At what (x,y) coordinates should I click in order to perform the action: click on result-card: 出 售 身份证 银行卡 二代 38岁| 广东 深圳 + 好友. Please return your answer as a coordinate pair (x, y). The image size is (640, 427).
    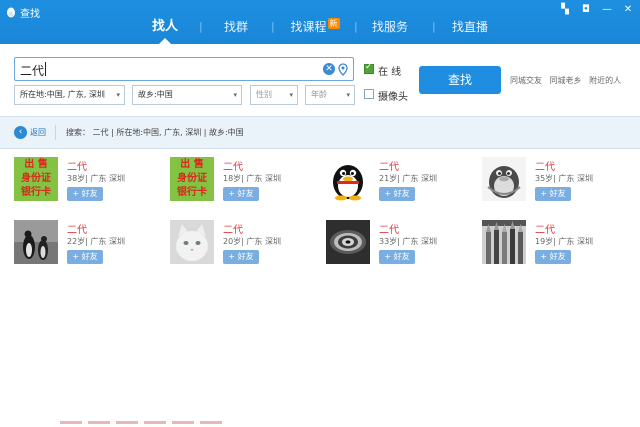
    Looking at the image, I should click on (89, 180).